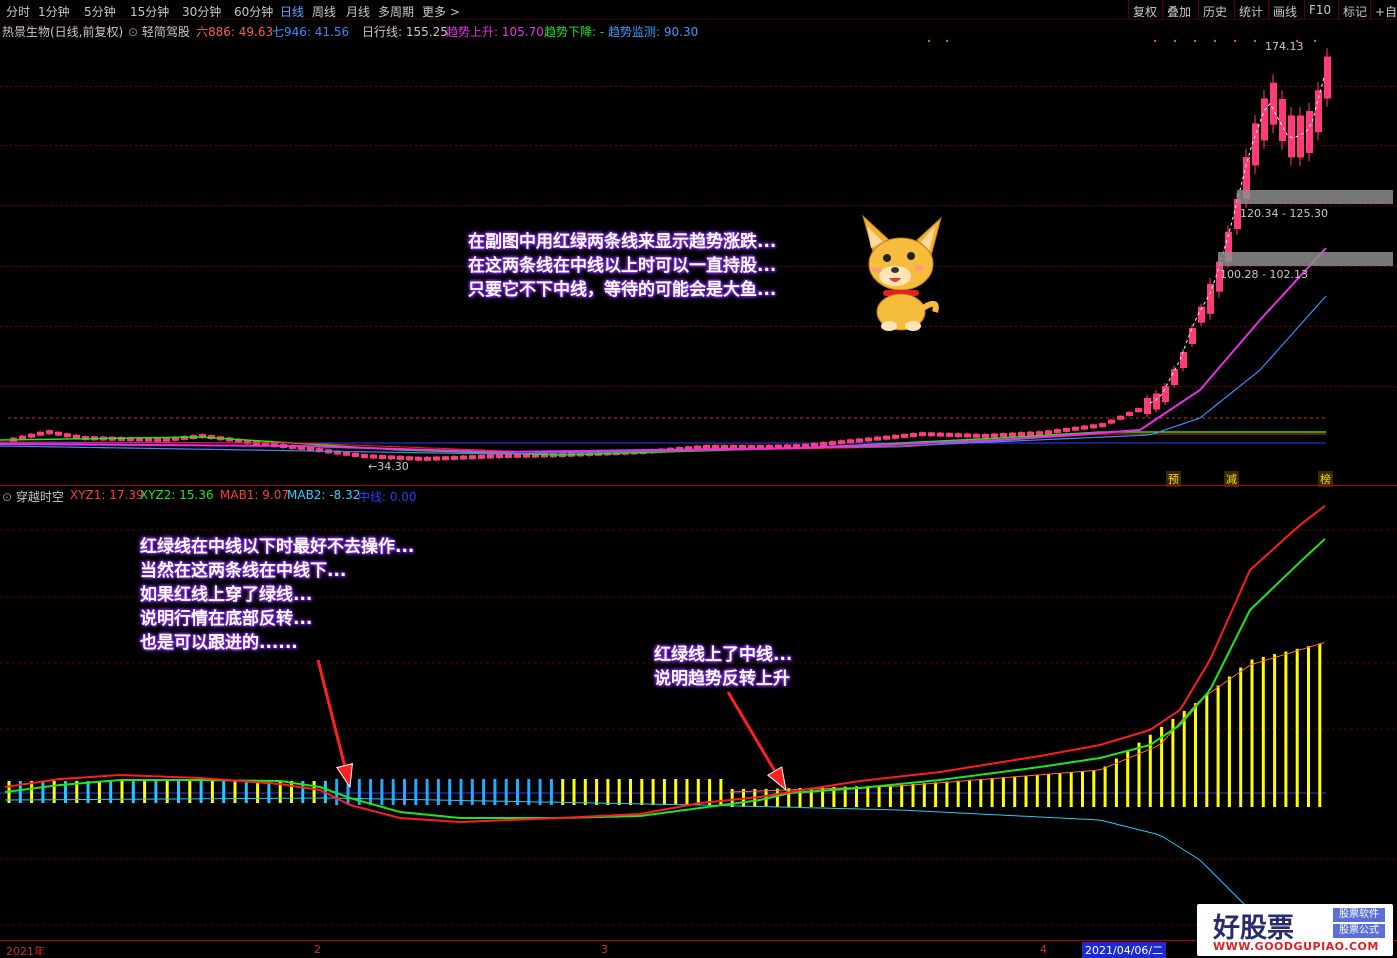 The width and height of the screenshot is (1397, 958). Describe the element at coordinates (664, 869) in the screenshot. I see `lower-envelope-line` at that location.